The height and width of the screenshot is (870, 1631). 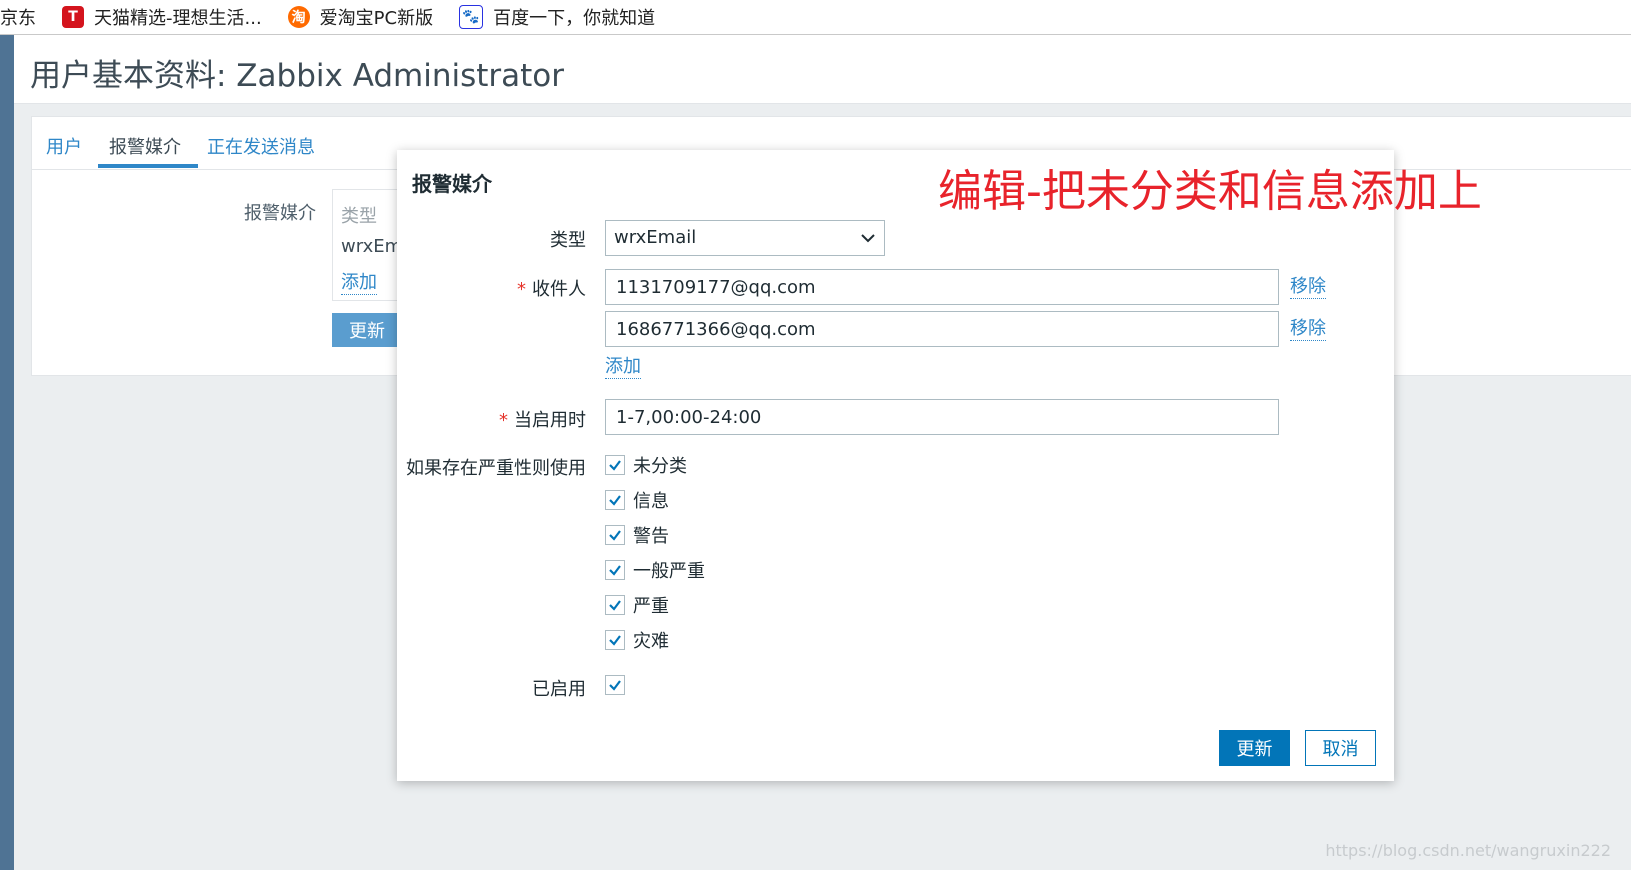 I want to click on sidebar-strip, so click(x=7, y=452).